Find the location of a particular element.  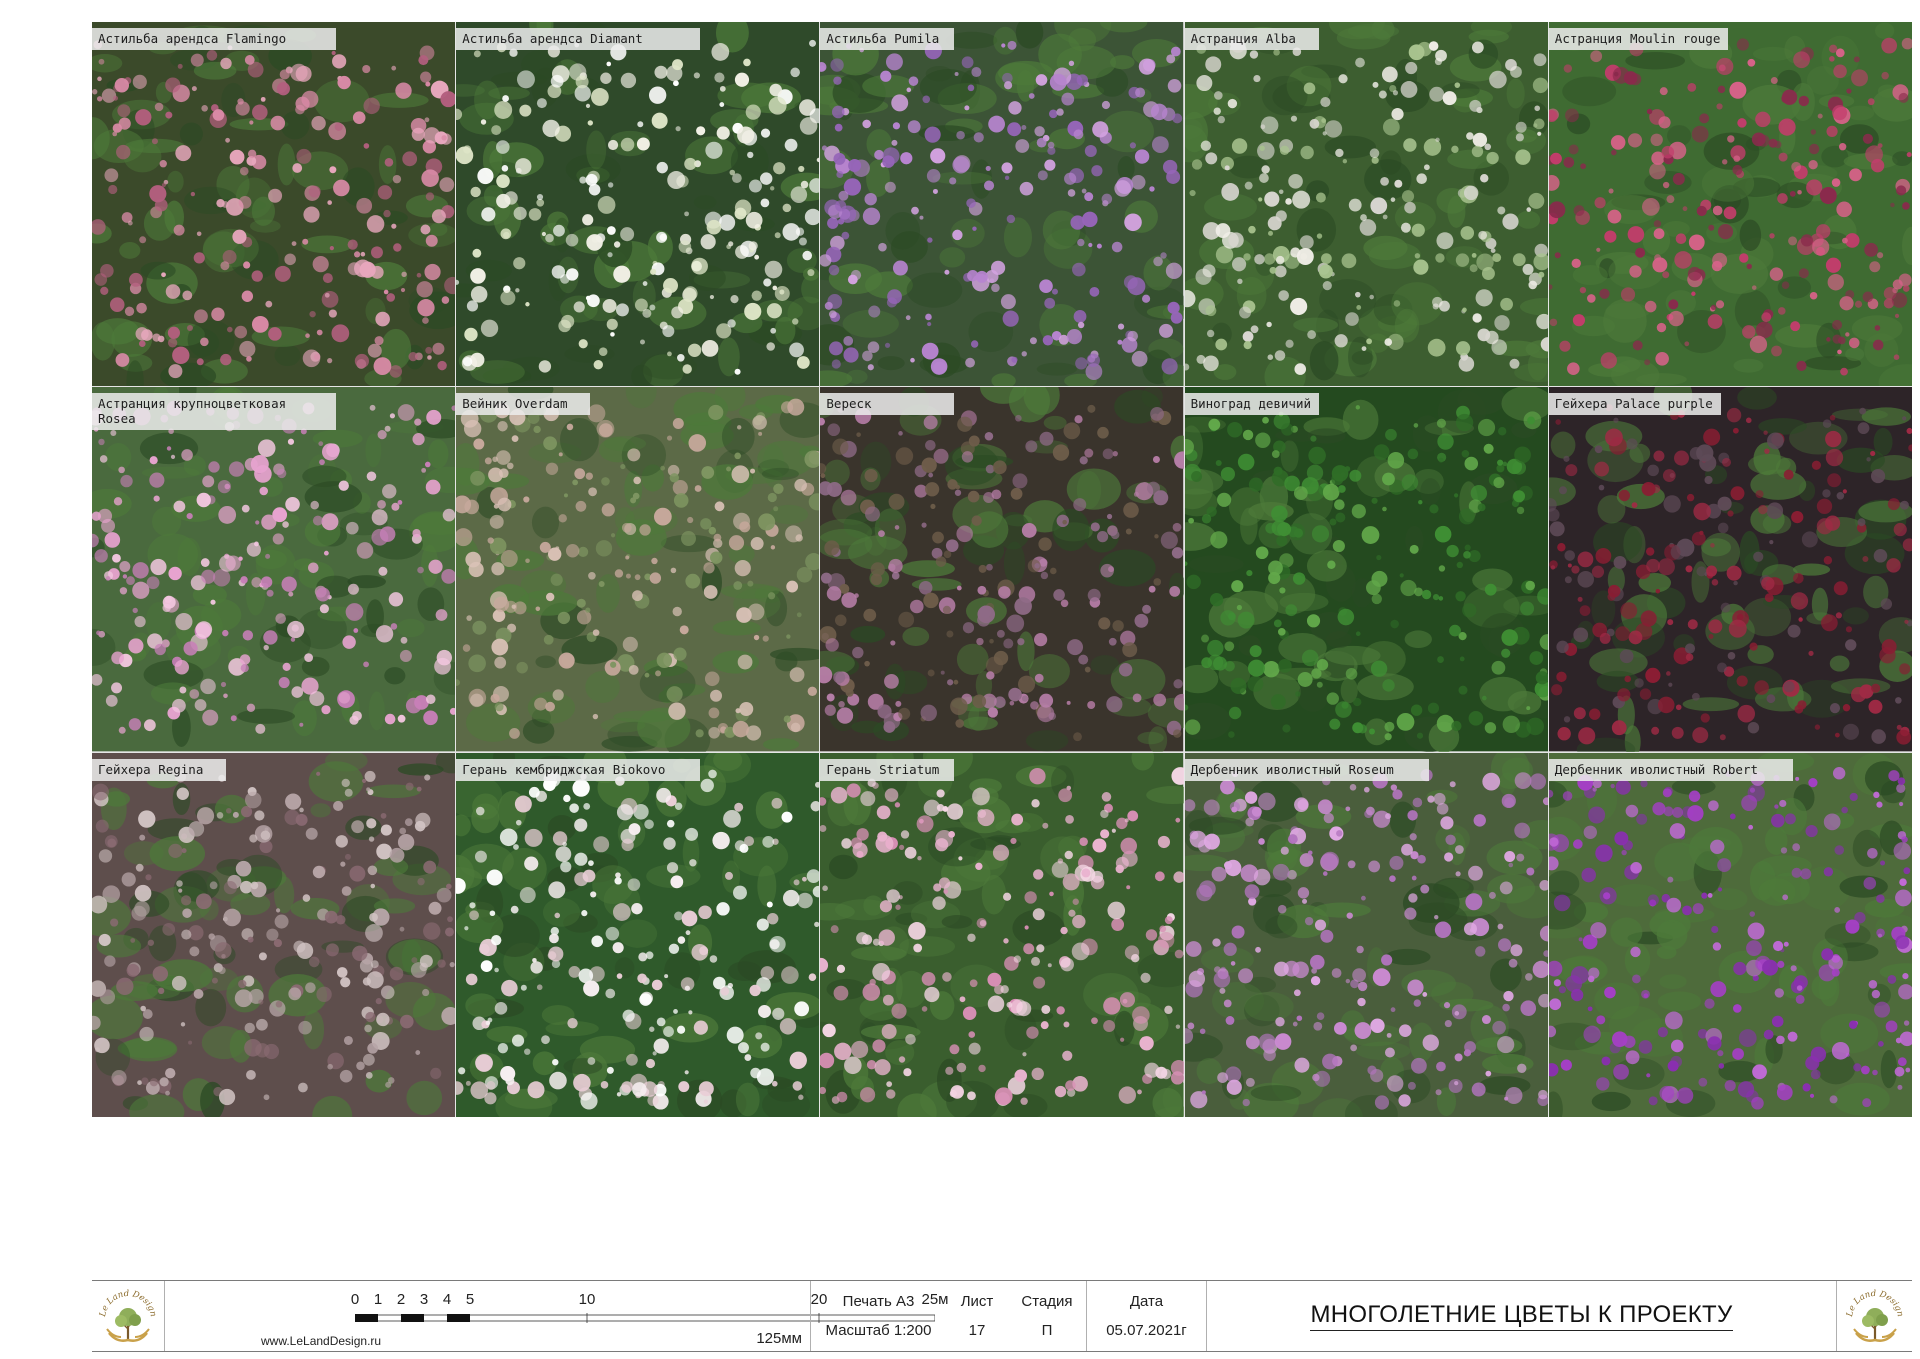

plant-name-label: Вереск is located at coordinates (887, 404).